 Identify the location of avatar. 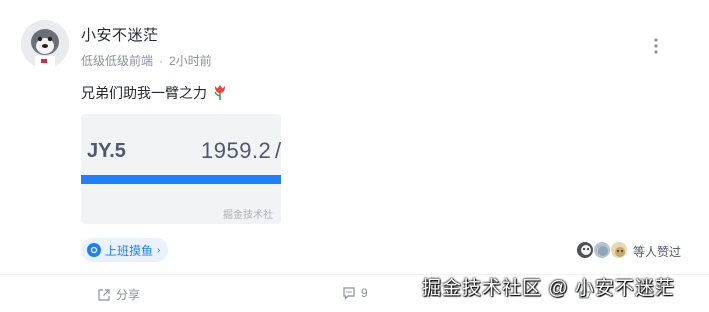
(45, 44).